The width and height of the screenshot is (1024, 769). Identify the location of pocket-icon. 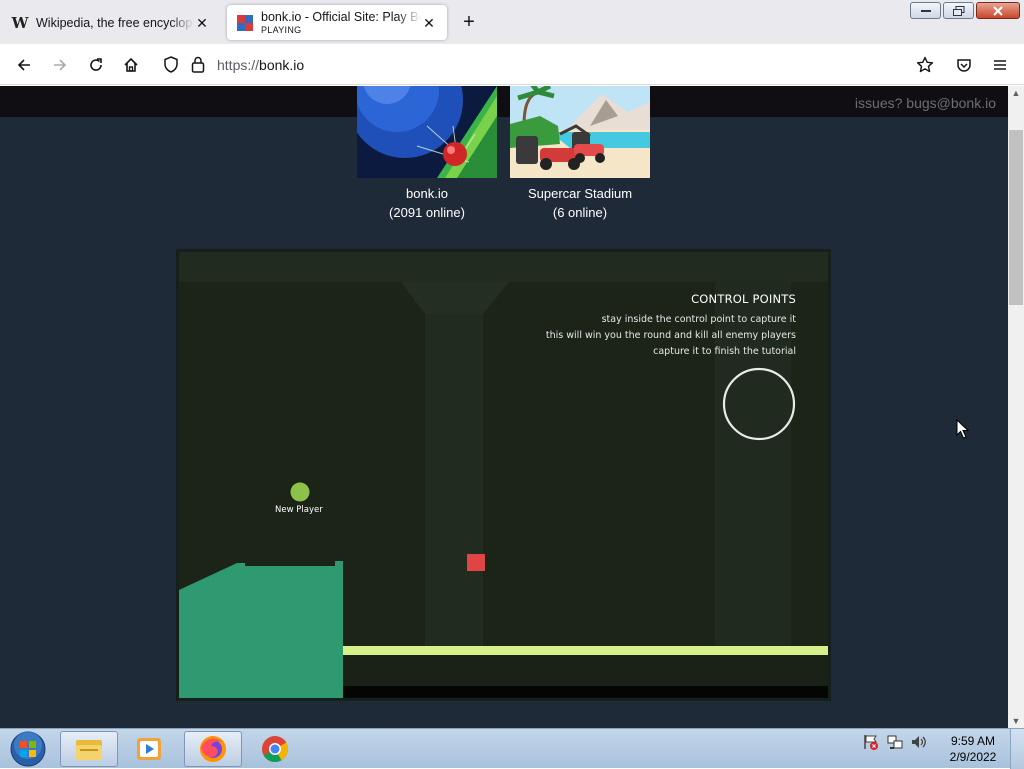
(964, 65).